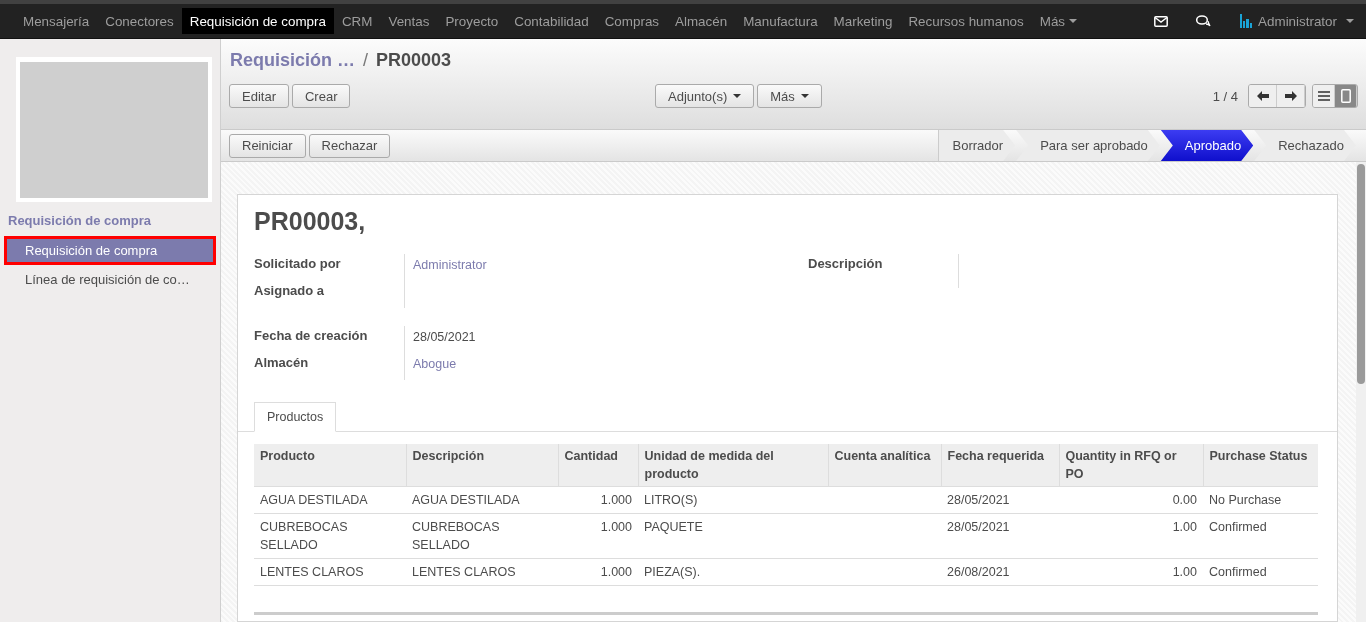 Image resolution: width=1366 pixels, height=622 pixels. Describe the element at coordinates (1260, 500) in the screenshot. I see `table-cell: No Purchase` at that location.